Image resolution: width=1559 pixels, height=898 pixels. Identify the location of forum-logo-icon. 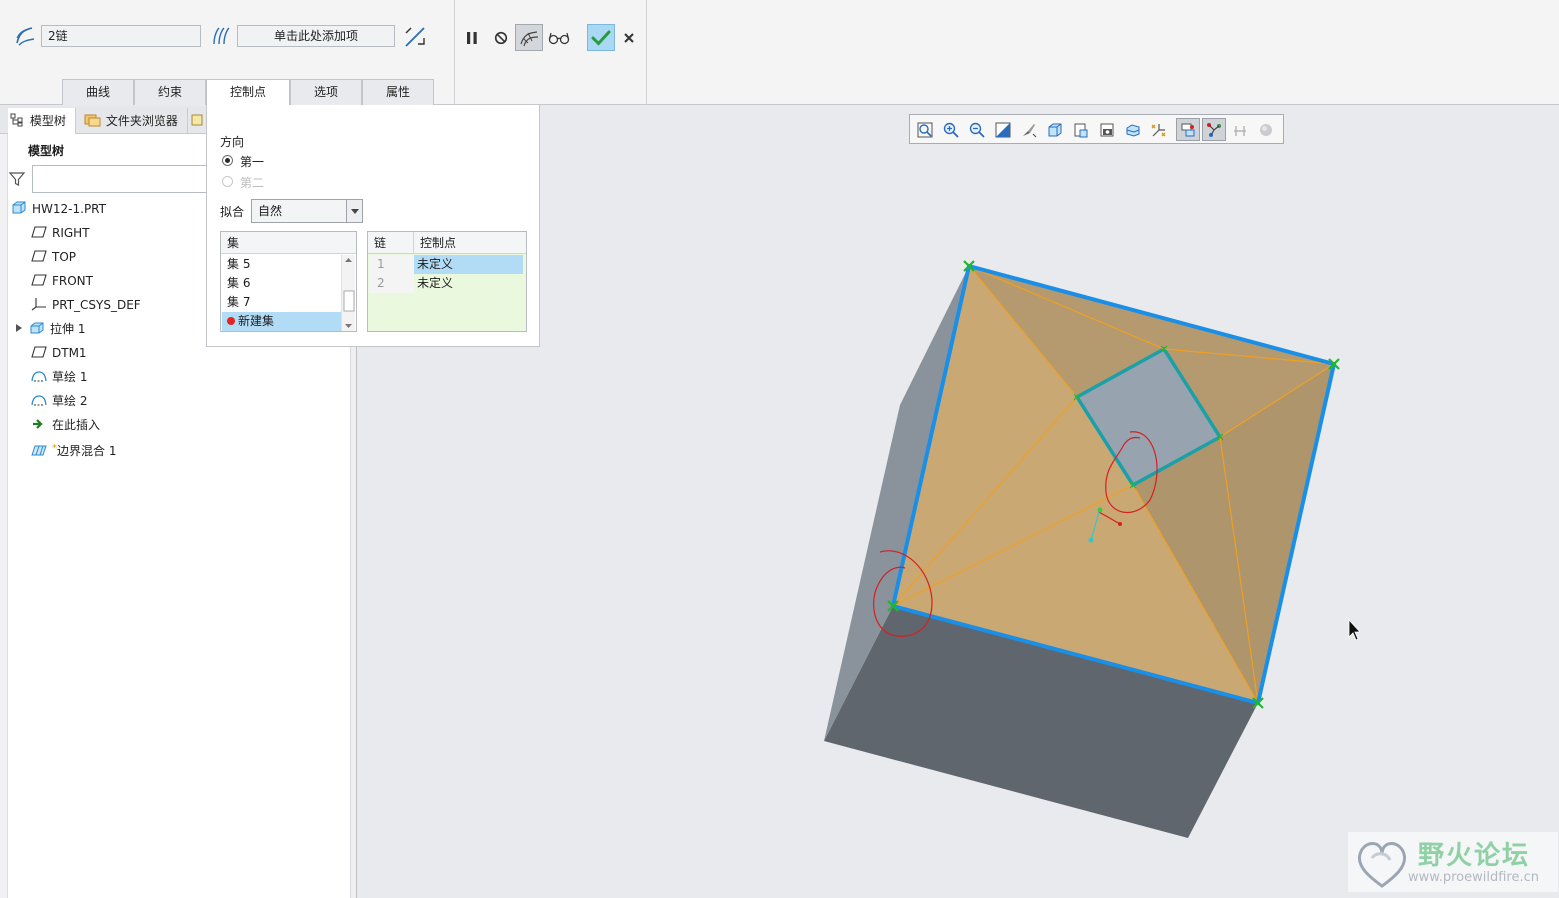
(1382, 865).